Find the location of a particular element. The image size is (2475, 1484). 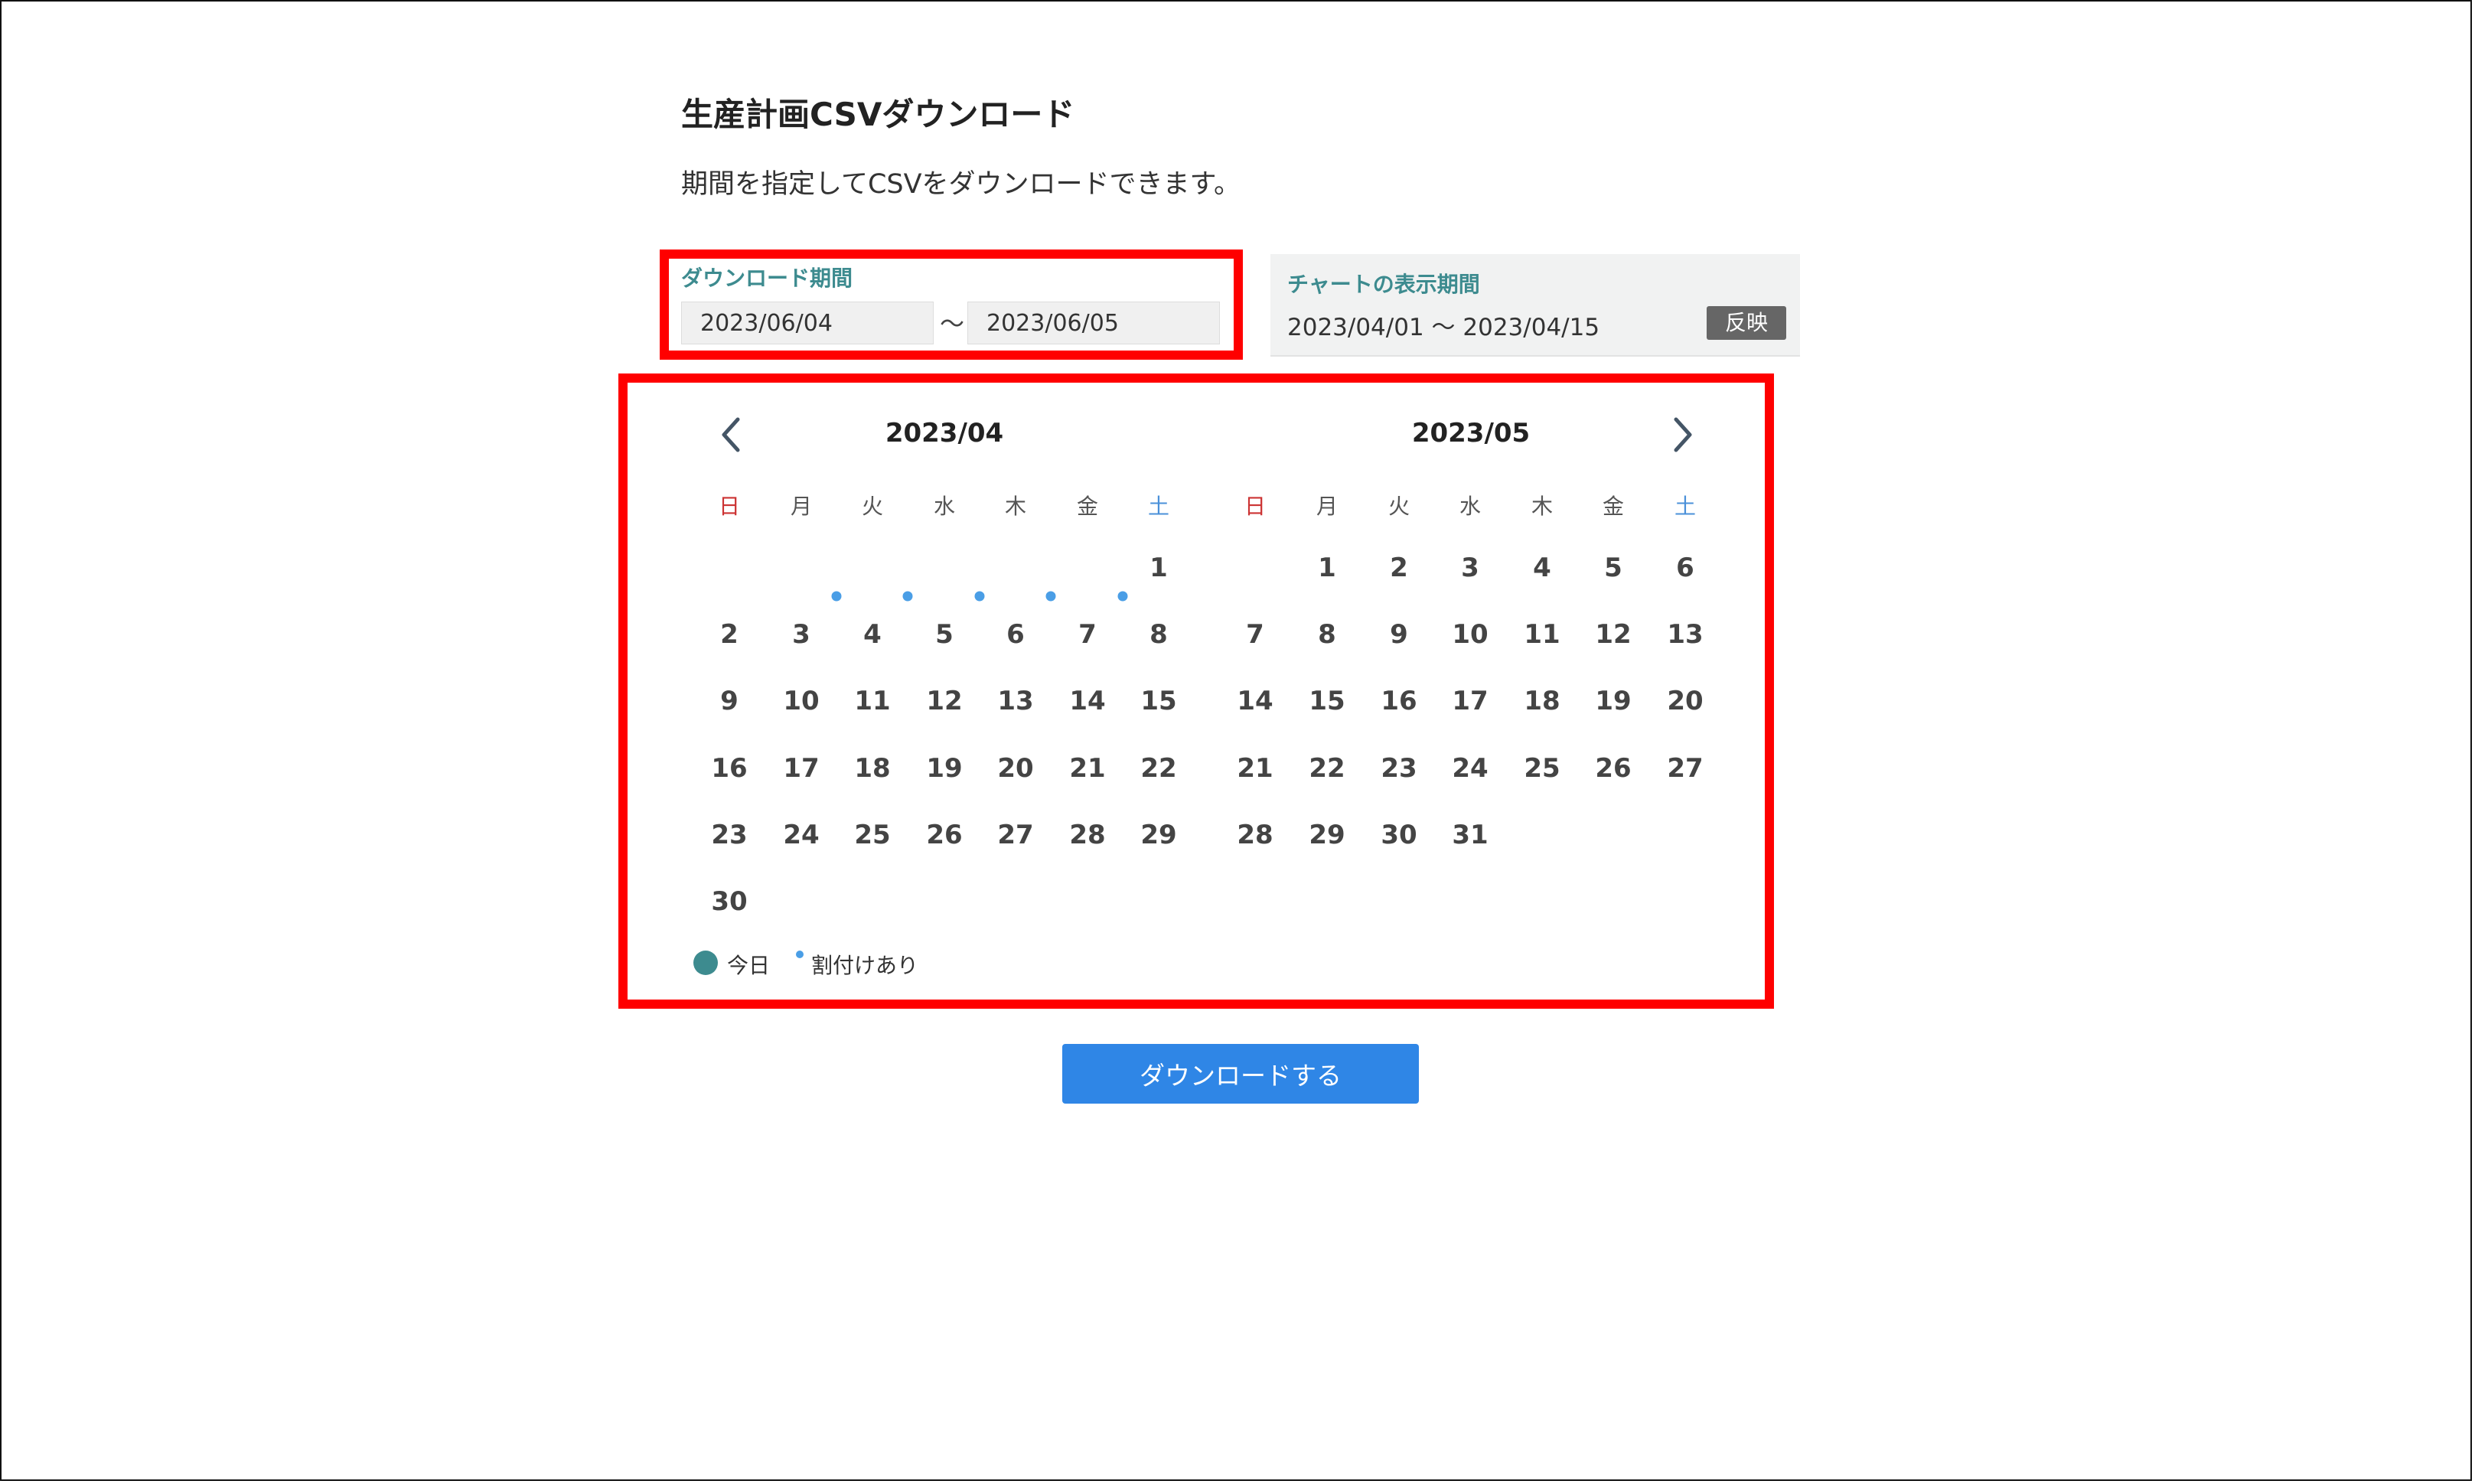

chart-period-panel: チャートの表示期間 2023/04/01 ～ 2023/04/15 反映 is located at coordinates (1535, 305).